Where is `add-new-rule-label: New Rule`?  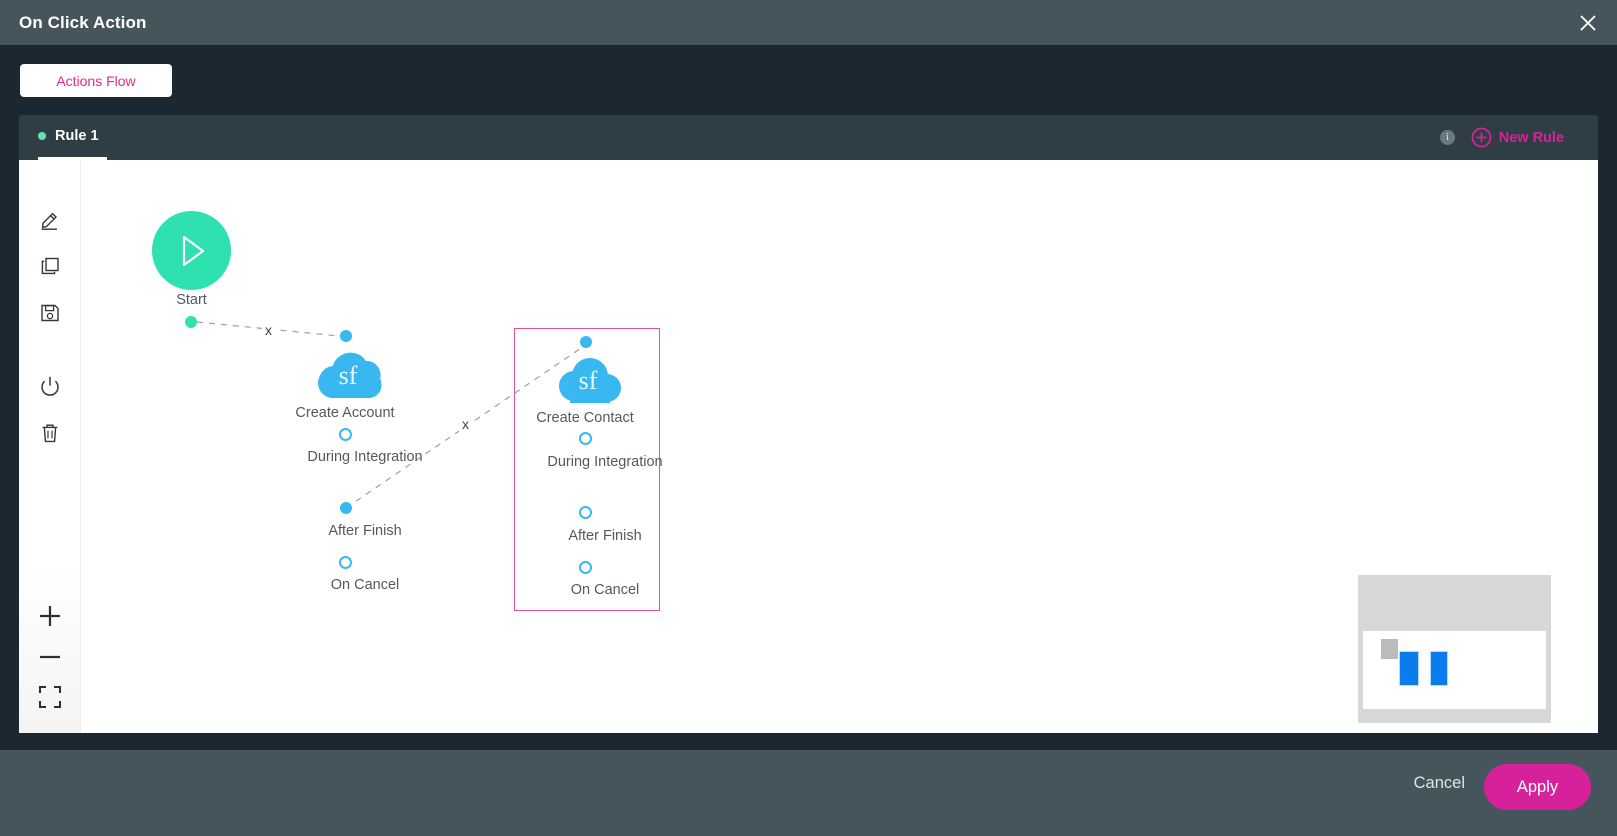 add-new-rule-label: New Rule is located at coordinates (1531, 137).